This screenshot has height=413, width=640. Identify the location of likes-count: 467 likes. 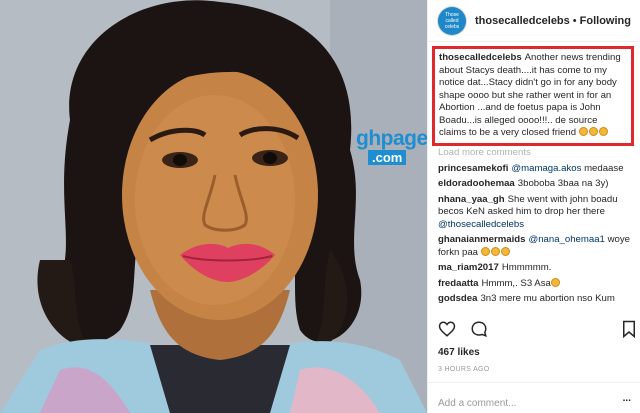
(459, 352).